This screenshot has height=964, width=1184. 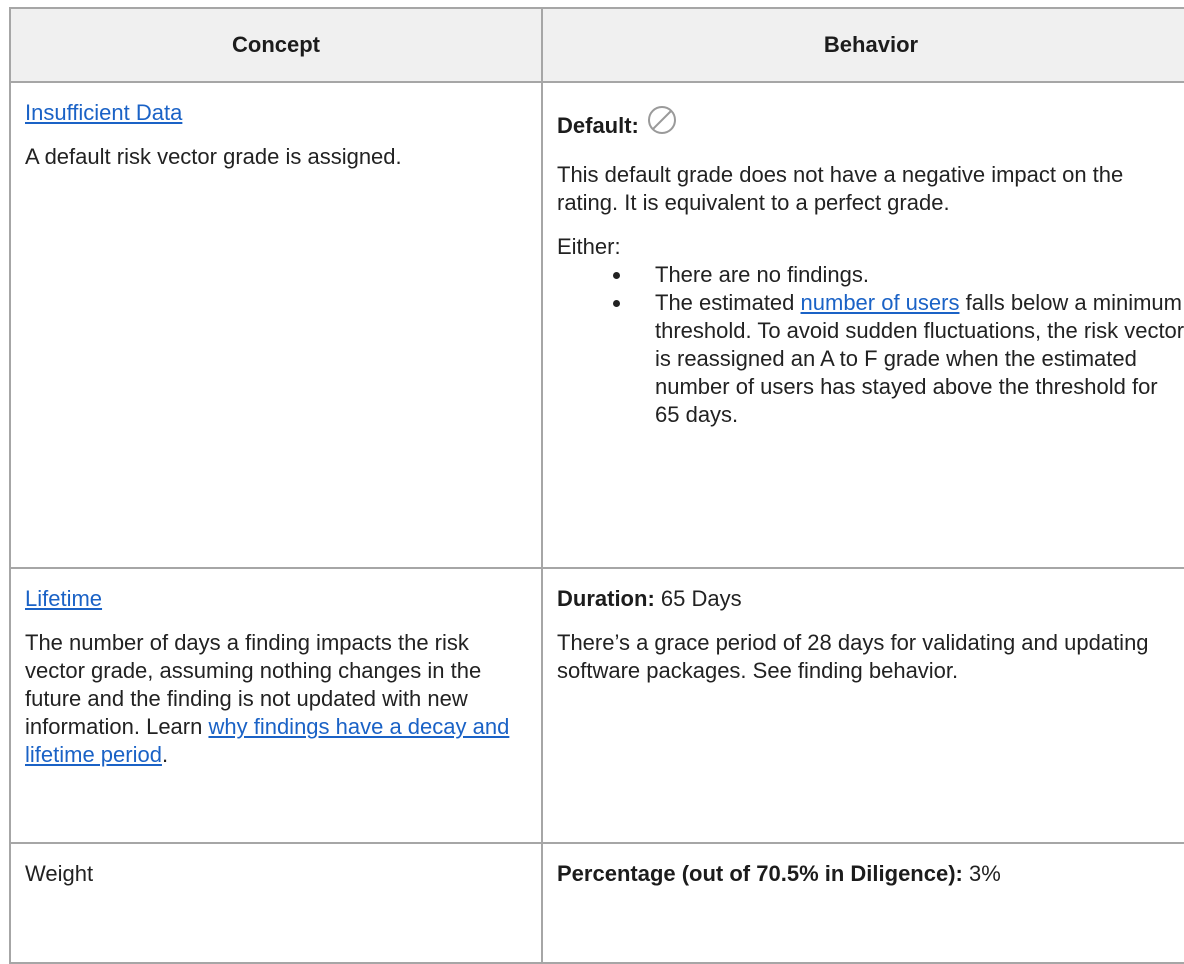 I want to click on table-header-row: Concept Behavior, so click(x=596, y=45).